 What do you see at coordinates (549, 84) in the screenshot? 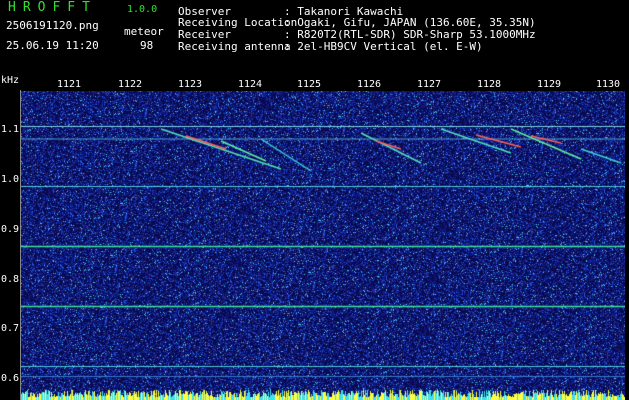
I see `x-tick-label: 1129` at bounding box center [549, 84].